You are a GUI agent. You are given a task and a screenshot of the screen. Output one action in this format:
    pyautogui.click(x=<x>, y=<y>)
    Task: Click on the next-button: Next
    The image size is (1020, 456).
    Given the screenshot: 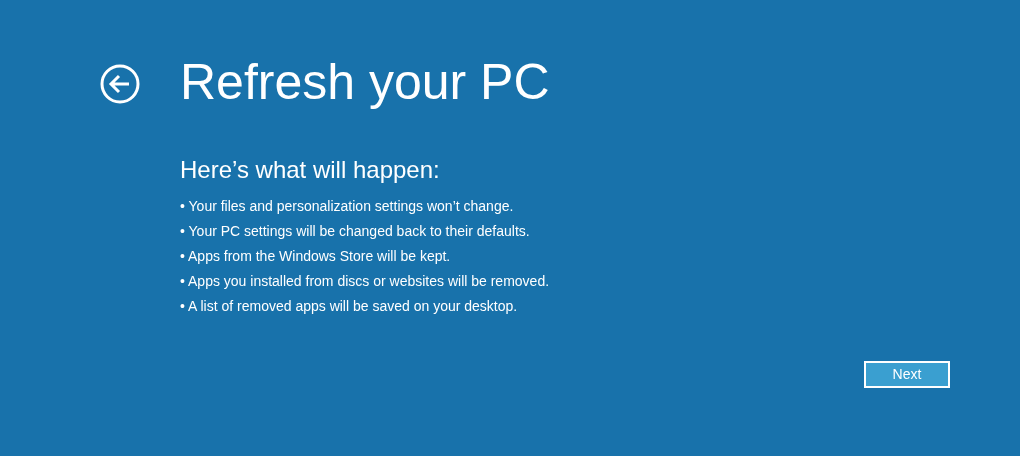 What is the action you would take?
    pyautogui.click(x=907, y=374)
    